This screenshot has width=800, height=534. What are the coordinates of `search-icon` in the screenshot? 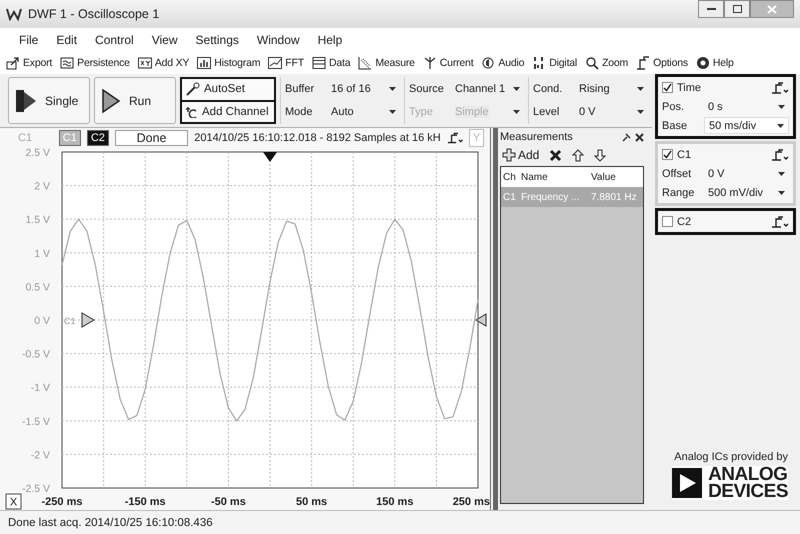 It's located at (592, 63).